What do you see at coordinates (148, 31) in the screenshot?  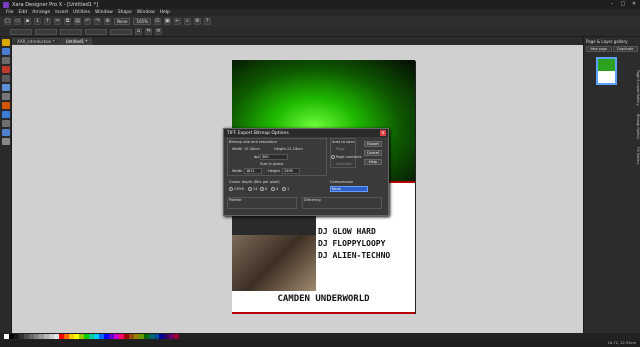 I see `flip-icon: ⇋` at bounding box center [148, 31].